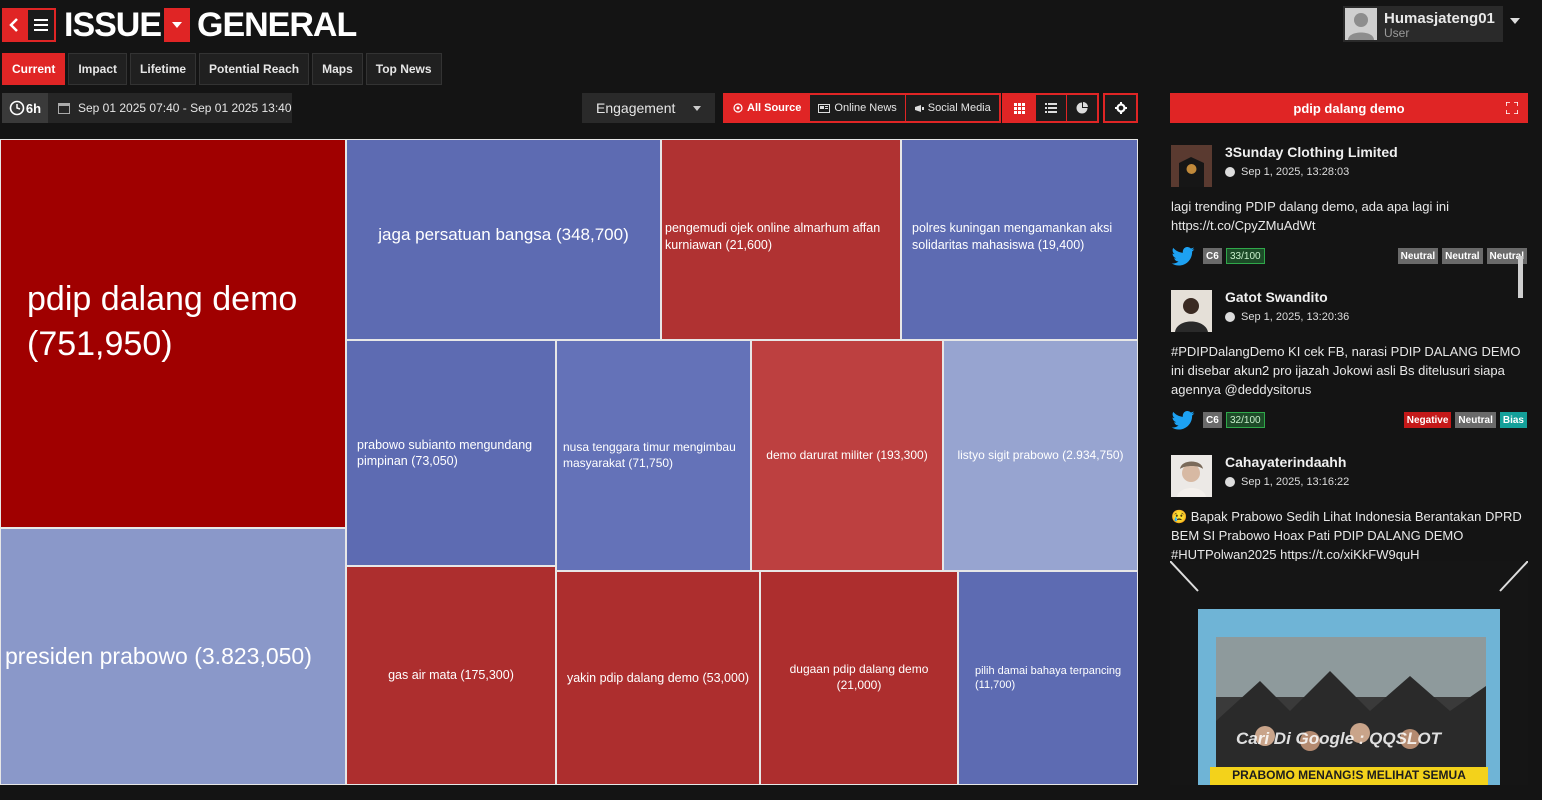 The width and height of the screenshot is (1542, 800). What do you see at coordinates (1245, 256) in the screenshot?
I see `score-badge: 33/100` at bounding box center [1245, 256].